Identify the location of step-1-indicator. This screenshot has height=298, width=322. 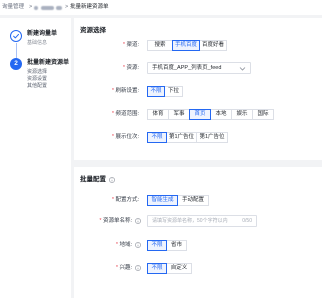
(16, 36).